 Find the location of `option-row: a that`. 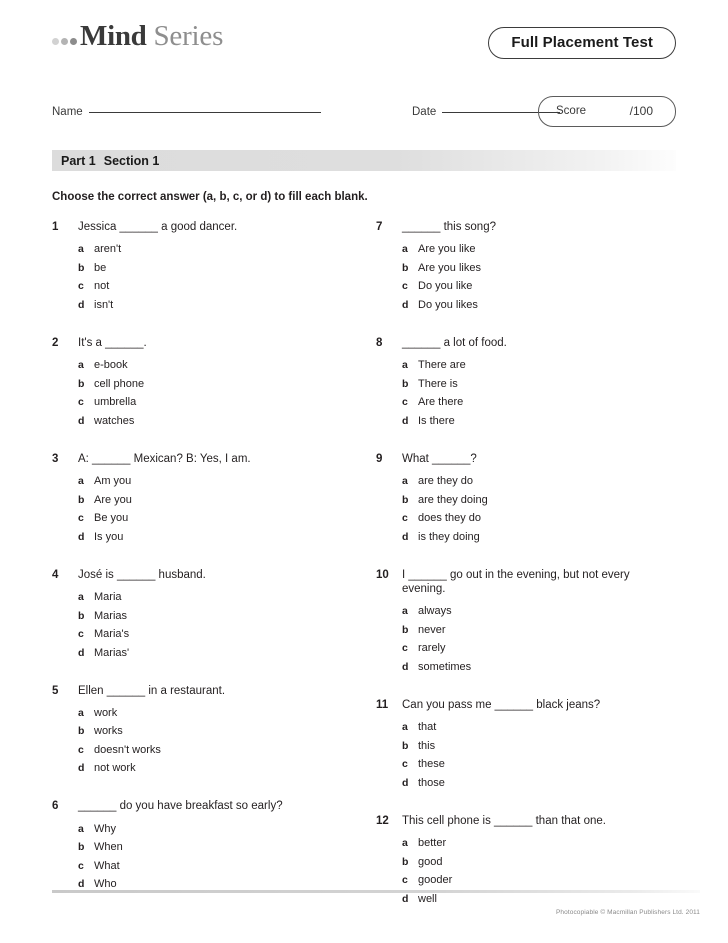

option-row: a that is located at coordinates (526, 727).